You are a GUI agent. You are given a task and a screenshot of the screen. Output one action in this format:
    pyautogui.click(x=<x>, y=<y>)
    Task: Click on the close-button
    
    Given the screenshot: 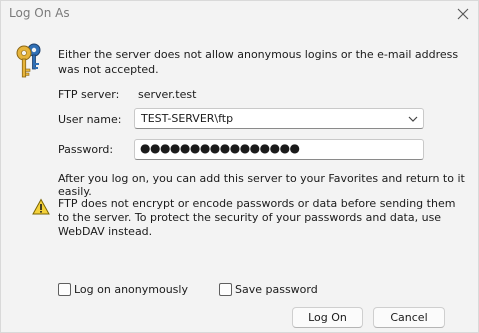 What is the action you would take?
    pyautogui.click(x=463, y=14)
    